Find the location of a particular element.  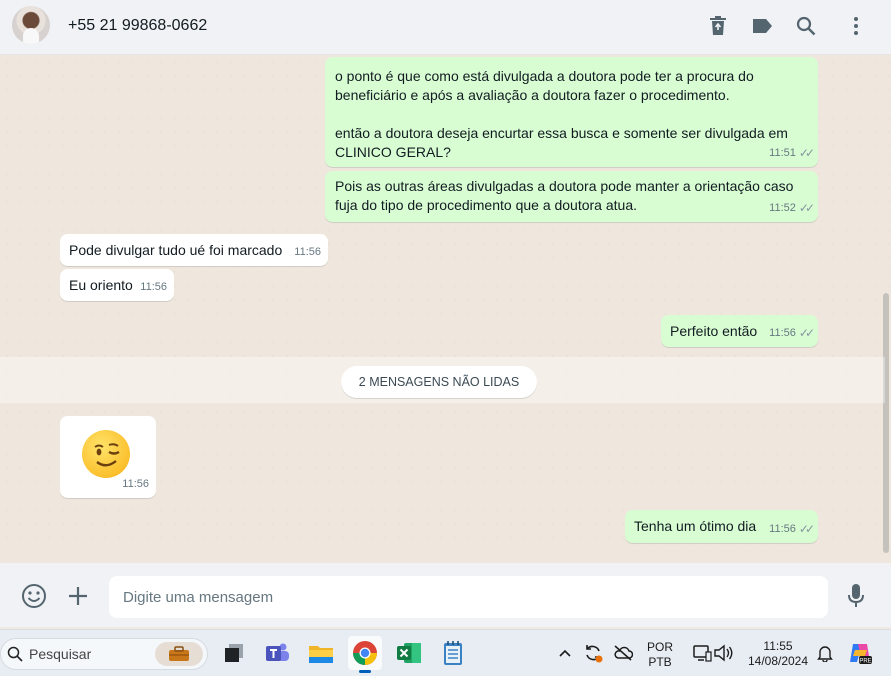

taskbar-search-label: Pesquisar is located at coordinates (60, 654).